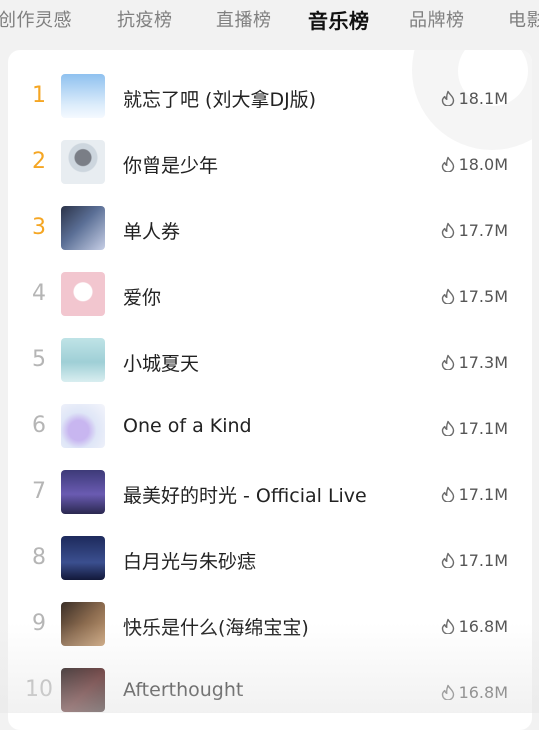 The height and width of the screenshot is (730, 539). What do you see at coordinates (339, 19) in the screenshot?
I see `tab-music: 音乐榜` at bounding box center [339, 19].